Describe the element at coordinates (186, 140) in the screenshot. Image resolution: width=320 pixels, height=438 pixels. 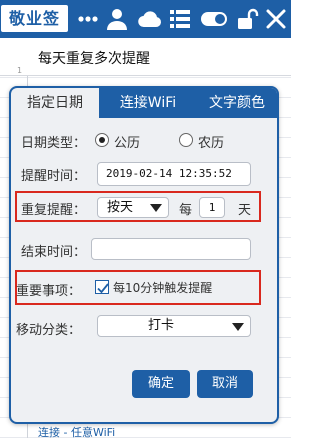
I see `radio-lunar` at that location.